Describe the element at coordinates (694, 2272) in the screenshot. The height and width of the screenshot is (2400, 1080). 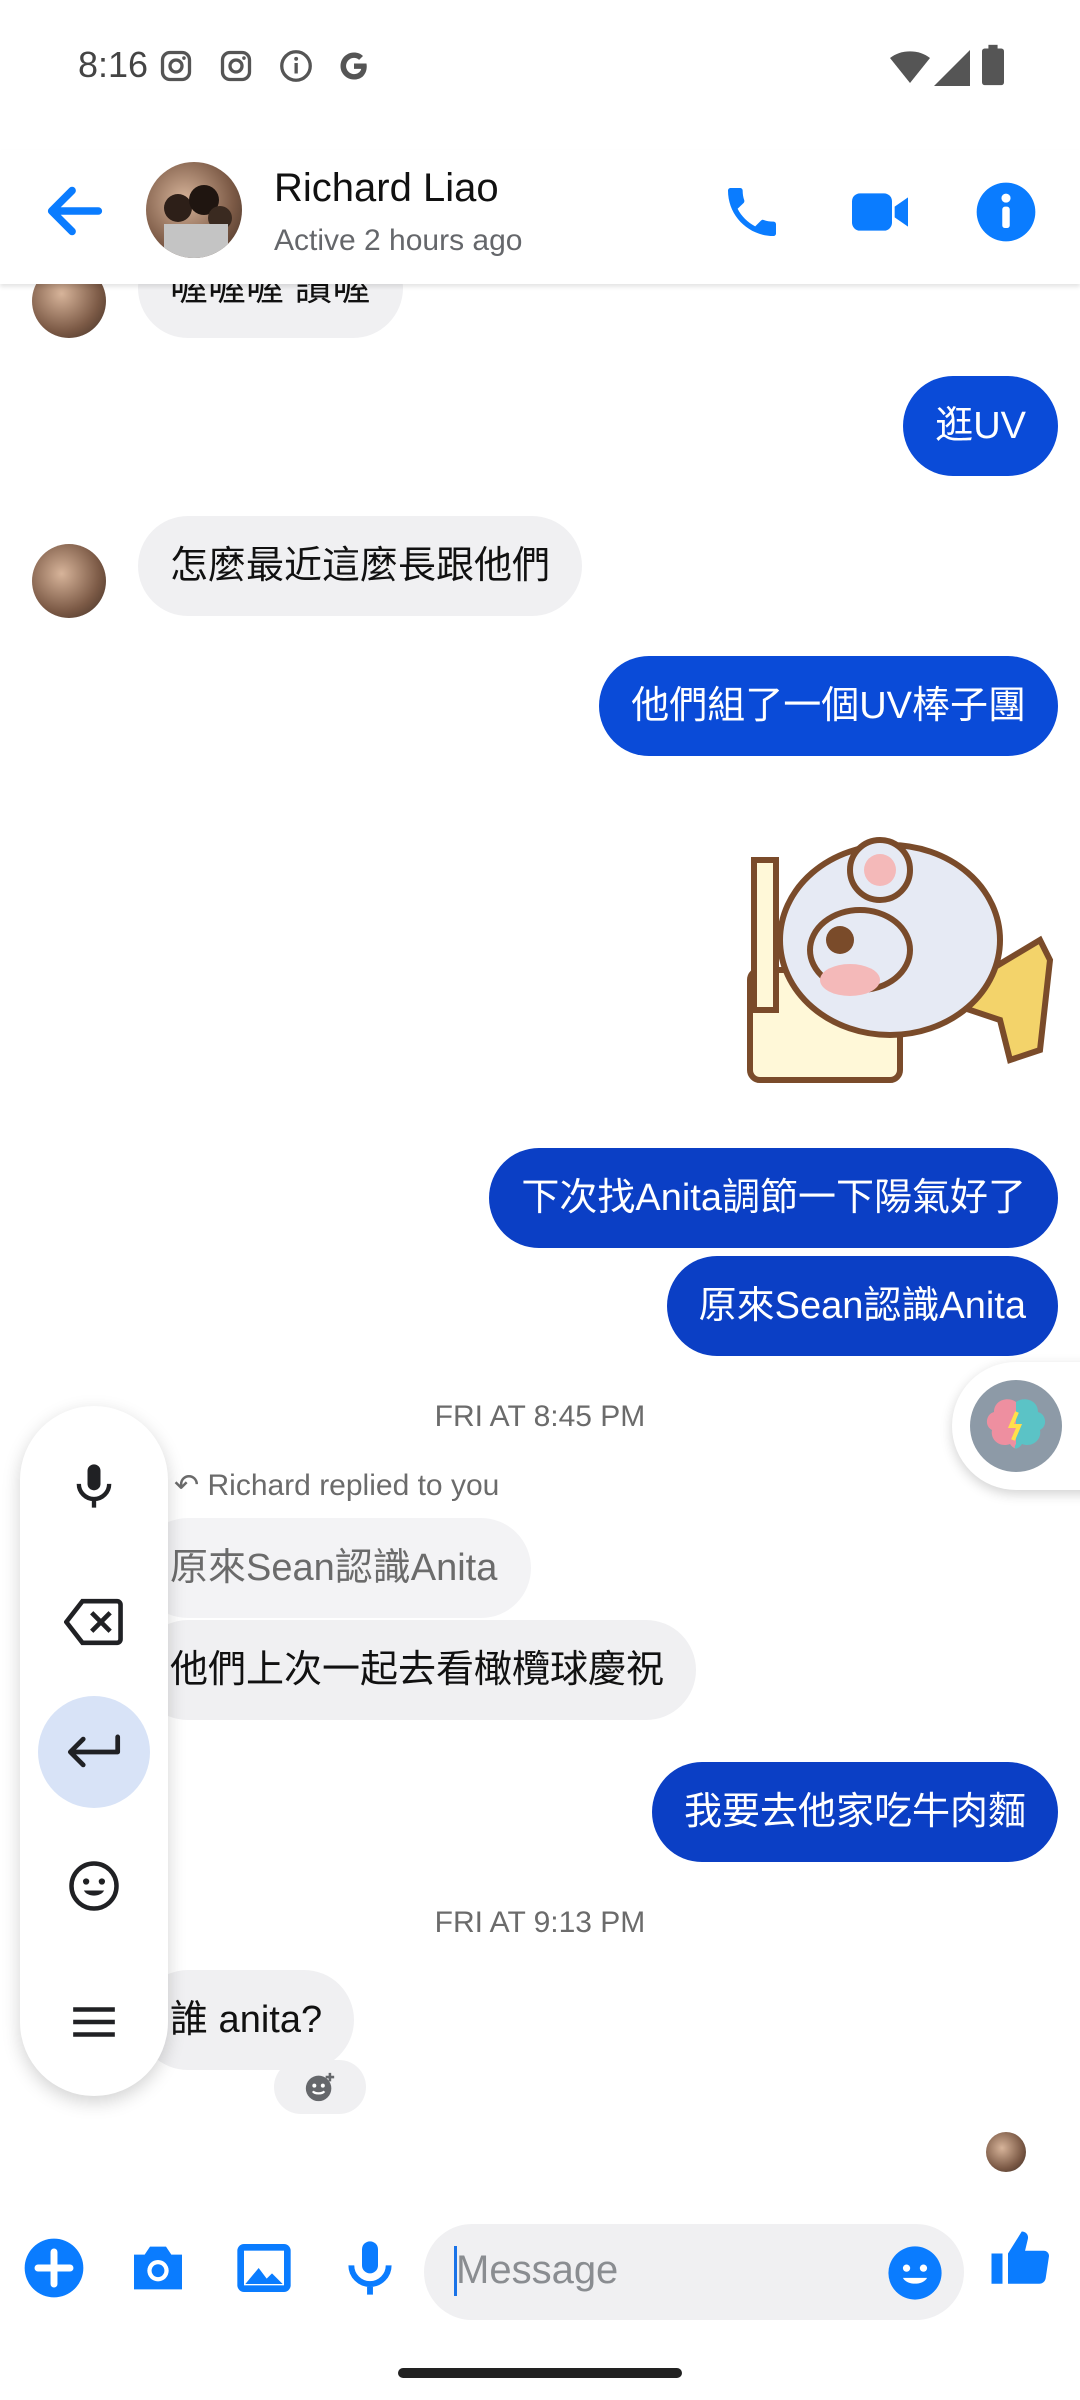
I see `message-input: Message` at that location.